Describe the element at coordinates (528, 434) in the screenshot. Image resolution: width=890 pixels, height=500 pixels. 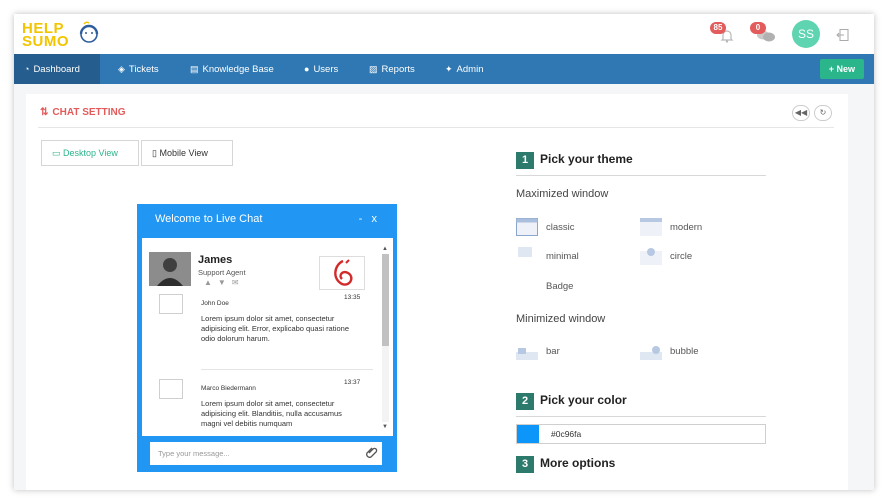
I see `color-swatch` at that location.